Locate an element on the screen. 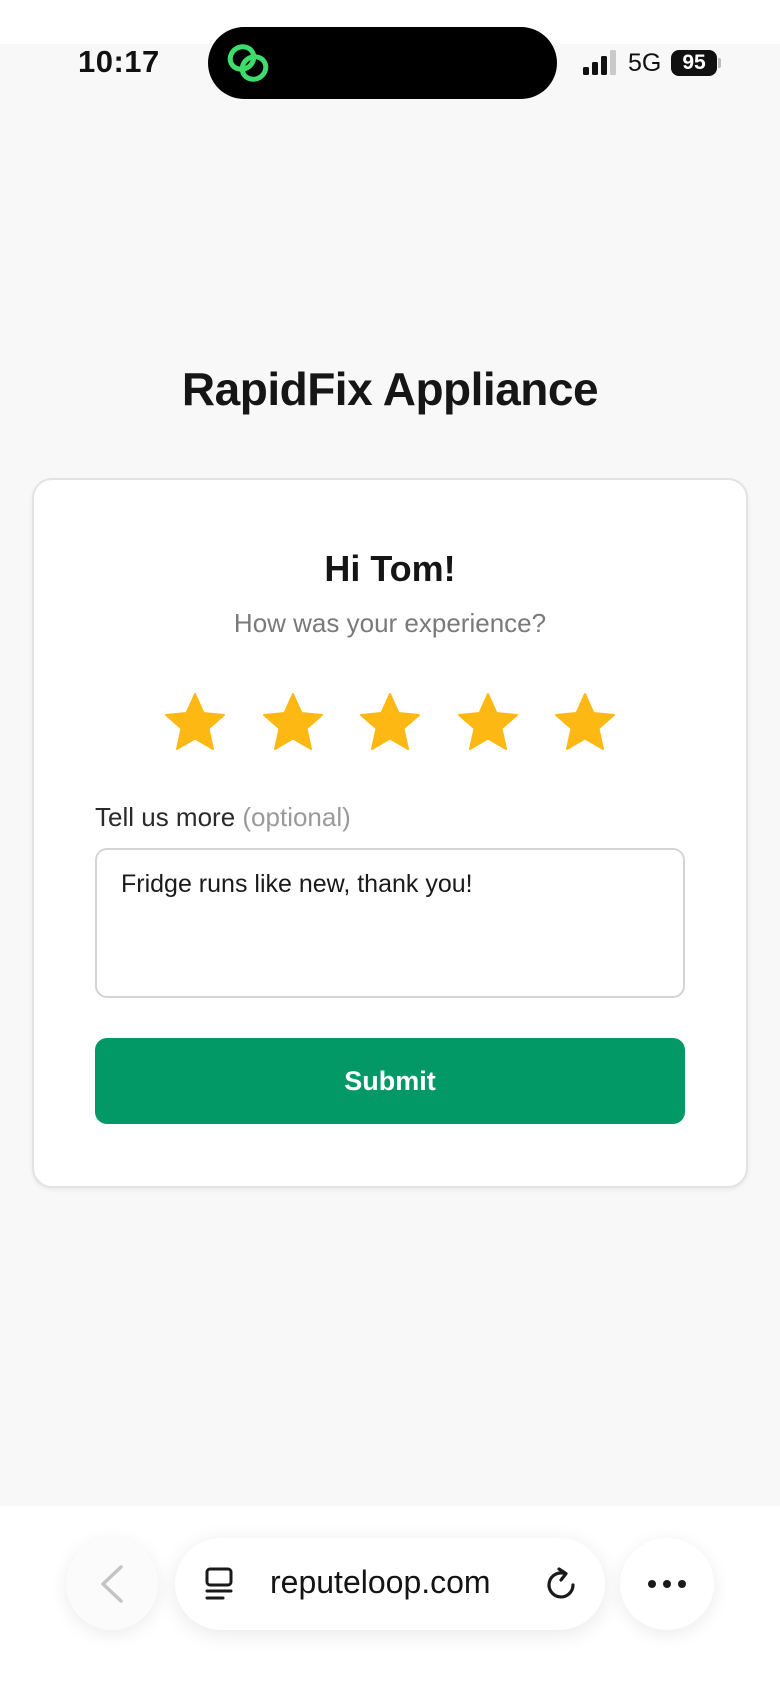 This screenshot has height=1696, width=780. address-bar: reputeloop.com is located at coordinates (390, 1584).